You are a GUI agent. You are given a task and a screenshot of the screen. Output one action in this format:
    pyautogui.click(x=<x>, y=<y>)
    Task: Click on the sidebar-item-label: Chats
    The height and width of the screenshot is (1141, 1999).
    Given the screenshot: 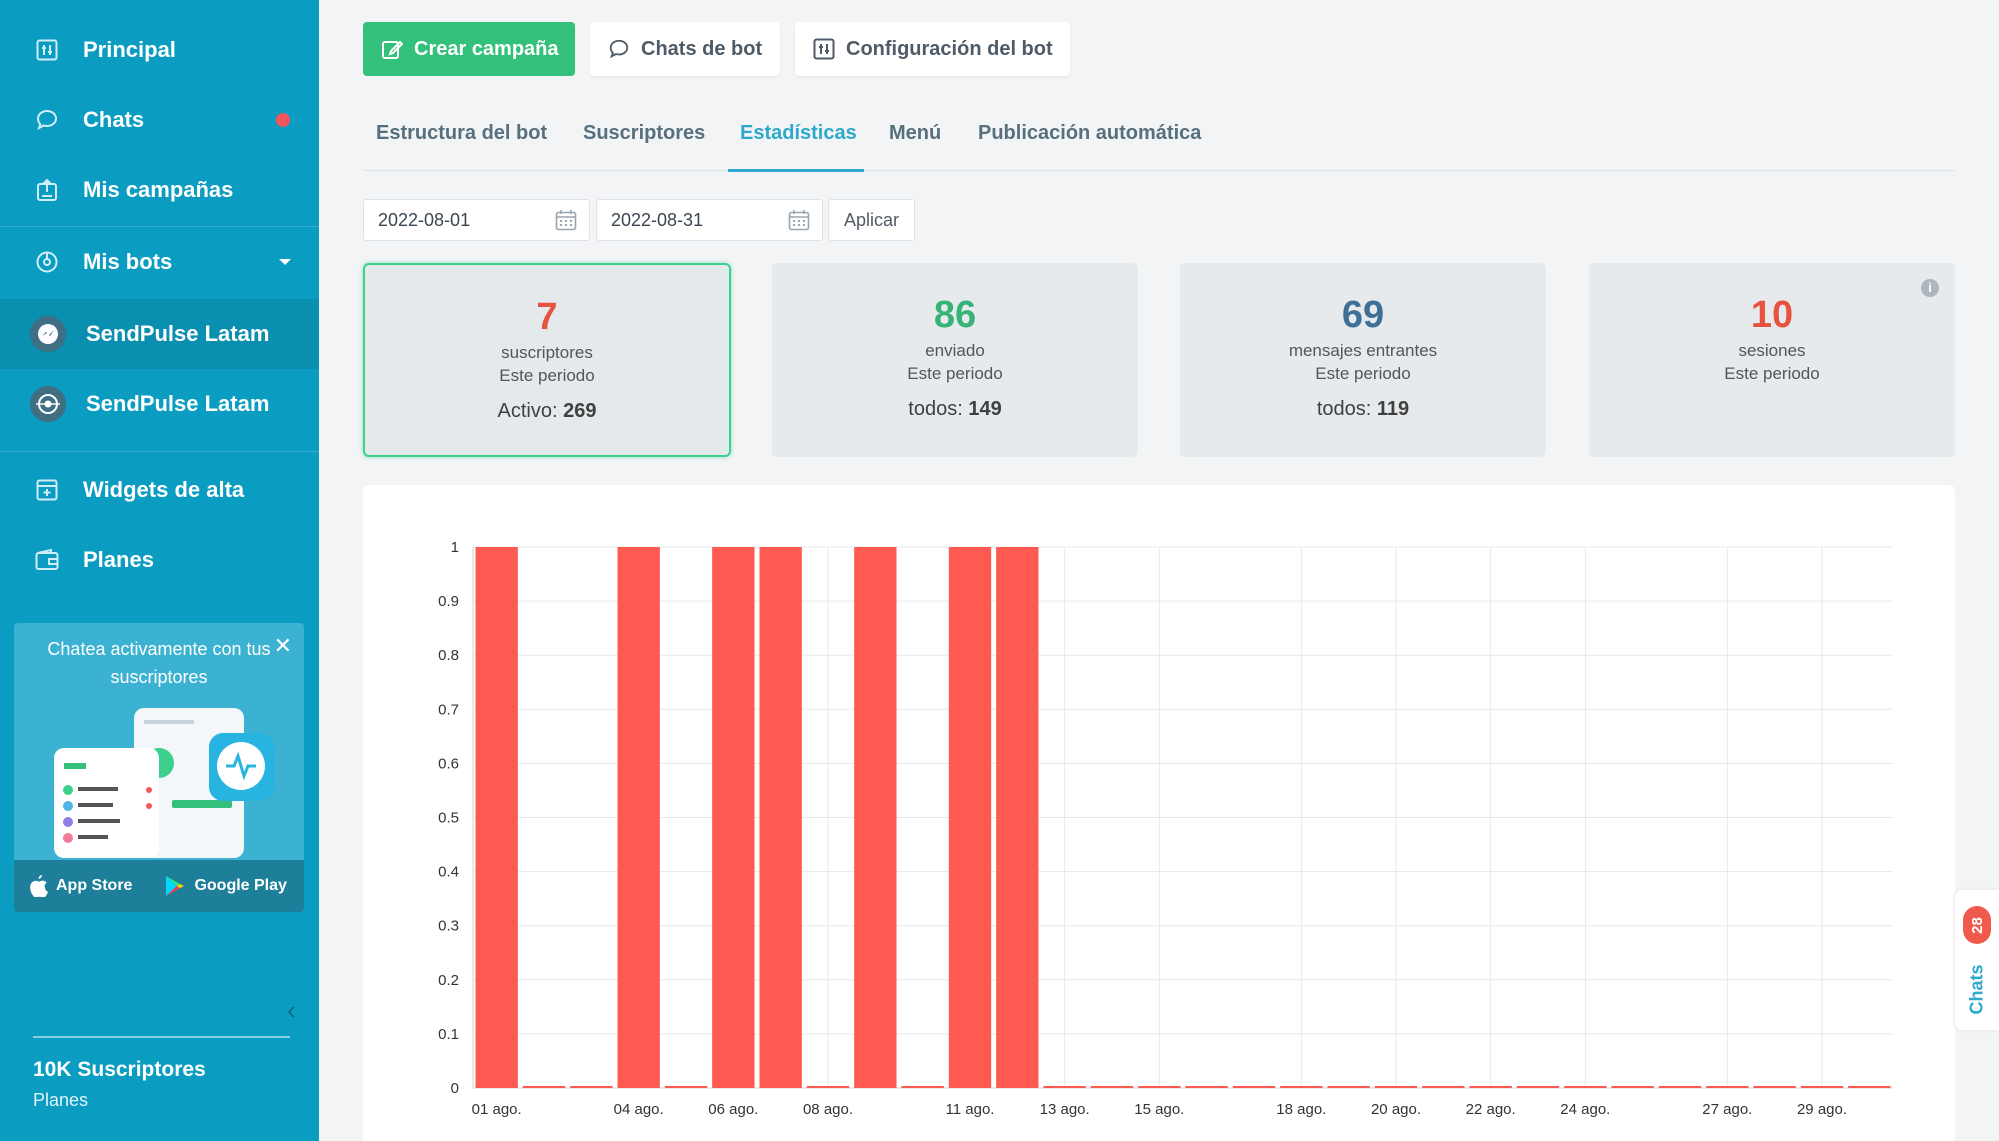 What is the action you would take?
    pyautogui.click(x=114, y=119)
    